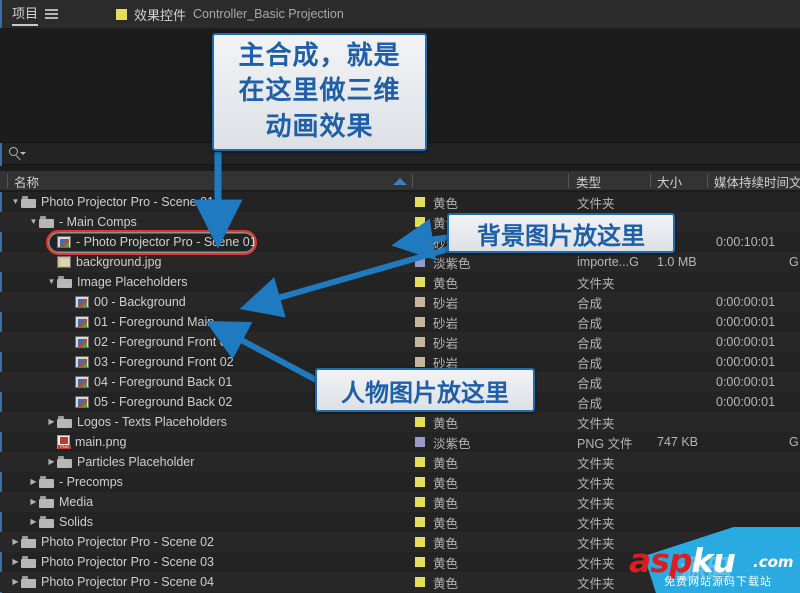 The height and width of the screenshot is (593, 800). I want to click on row-name-cell: PNG main.png, so click(86, 442).